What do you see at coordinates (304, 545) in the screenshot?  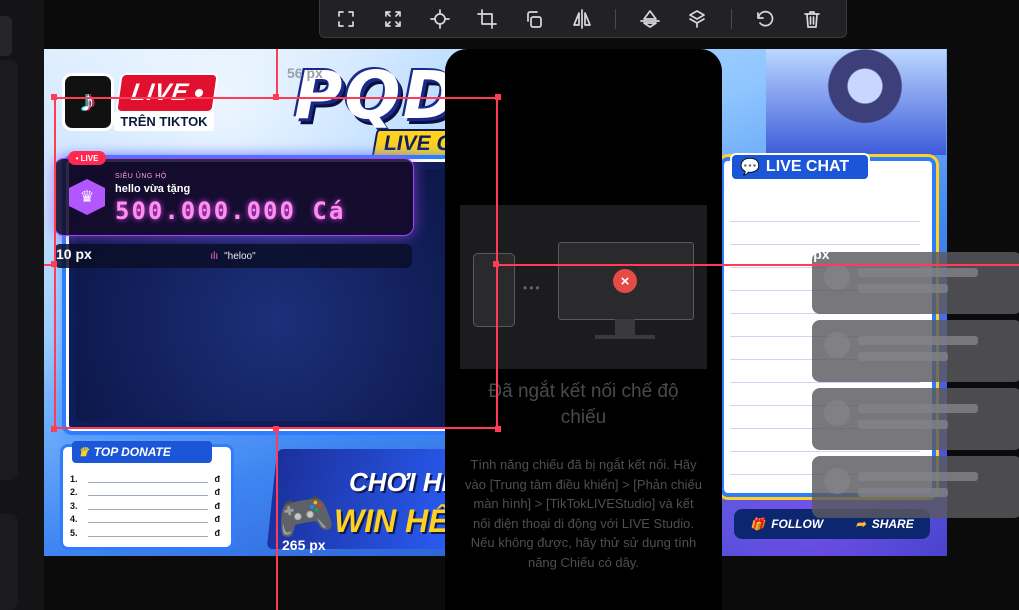 I see `measure-bottom: 265 px` at bounding box center [304, 545].